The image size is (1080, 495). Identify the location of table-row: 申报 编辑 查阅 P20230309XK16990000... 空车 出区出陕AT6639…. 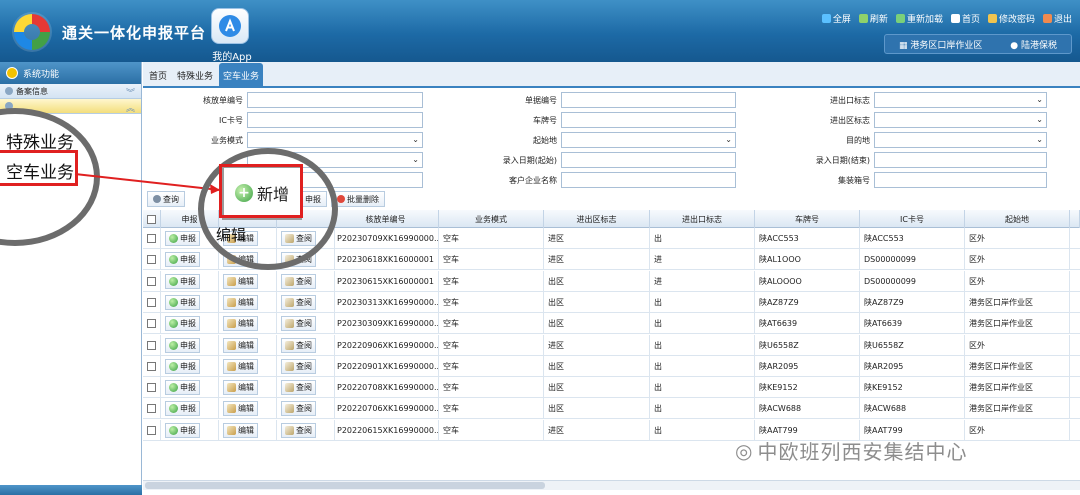
(611, 324).